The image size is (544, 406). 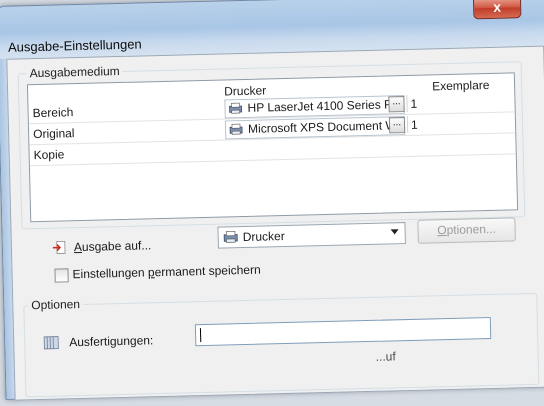 I want to click on window-title: Ausgabe-Einstellungen, so click(x=74, y=45).